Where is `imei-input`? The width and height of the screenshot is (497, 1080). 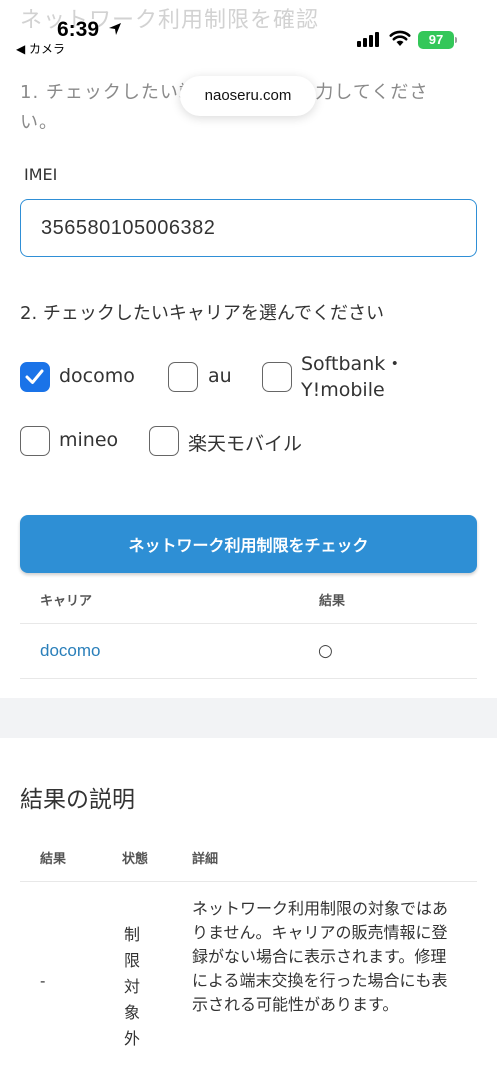 imei-input is located at coordinates (248, 228).